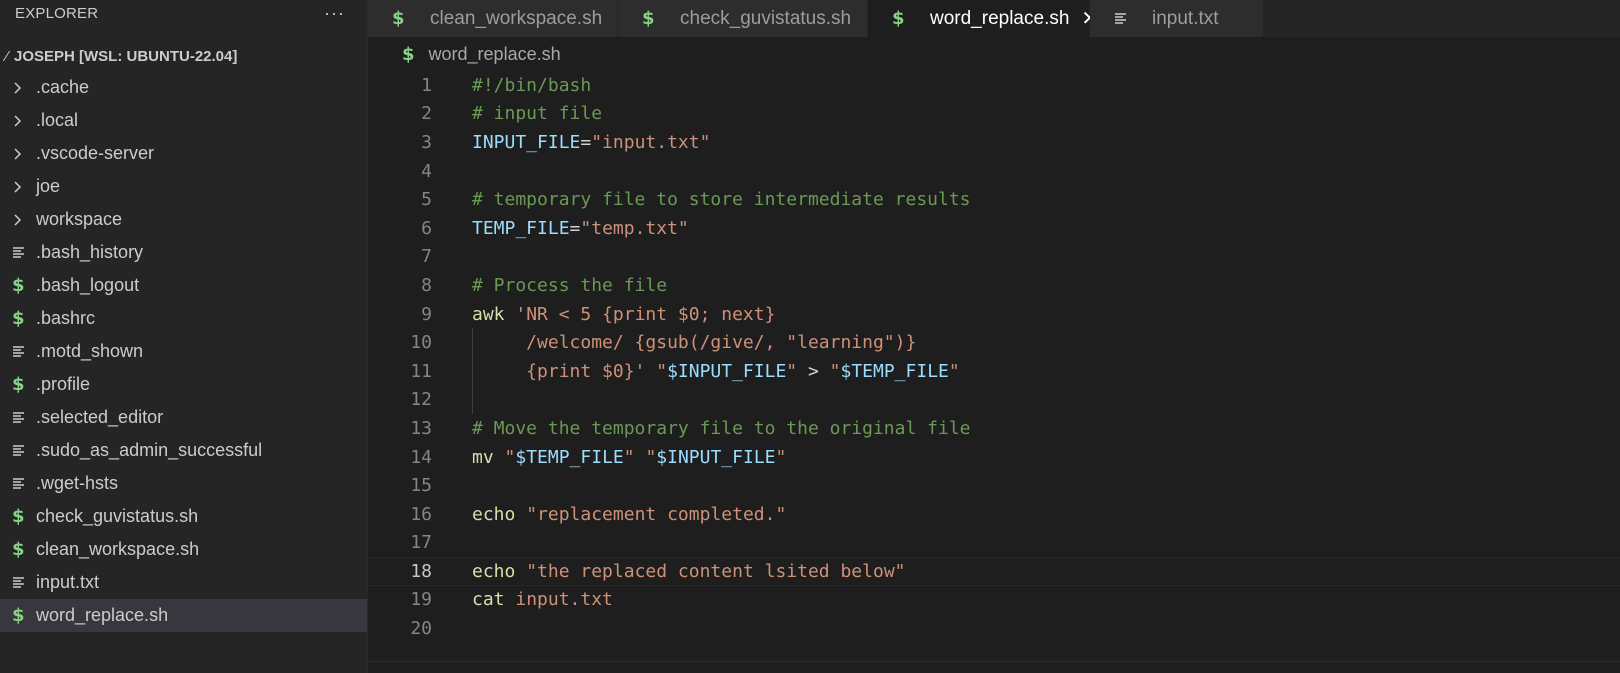 The image size is (1620, 673). Describe the element at coordinates (994, 85) in the screenshot. I see `code-line: 1 #!/bin/bash` at that location.